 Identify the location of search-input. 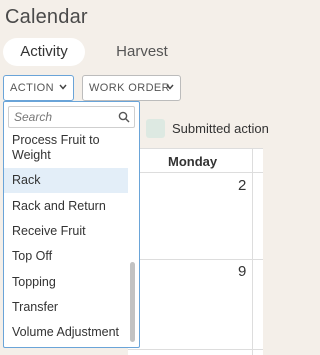
(61, 117).